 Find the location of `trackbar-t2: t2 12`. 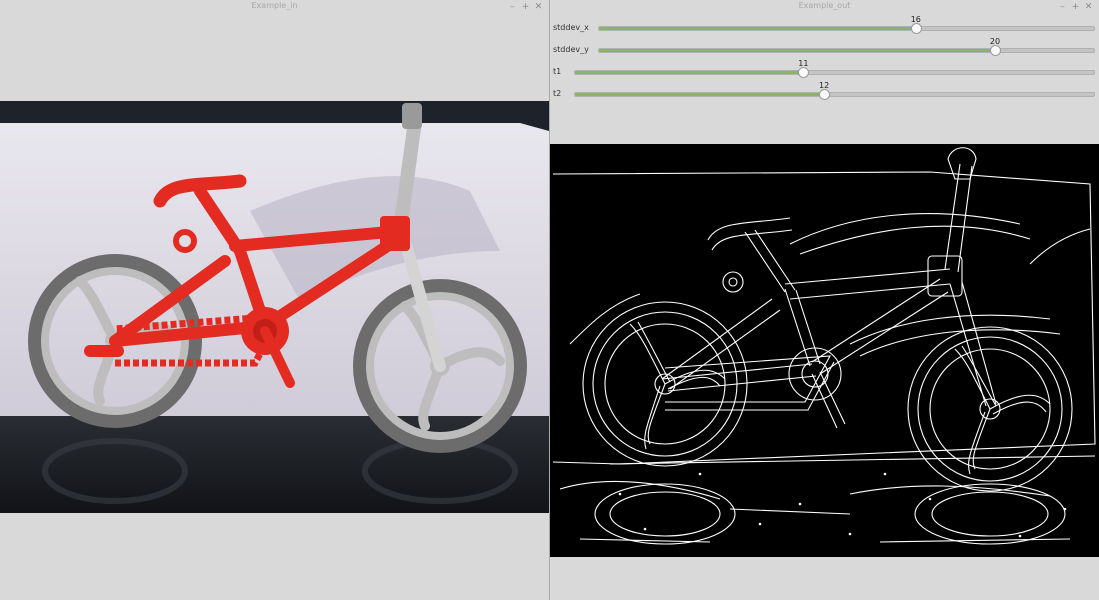

trackbar-t2: t2 12 is located at coordinates (824, 92).